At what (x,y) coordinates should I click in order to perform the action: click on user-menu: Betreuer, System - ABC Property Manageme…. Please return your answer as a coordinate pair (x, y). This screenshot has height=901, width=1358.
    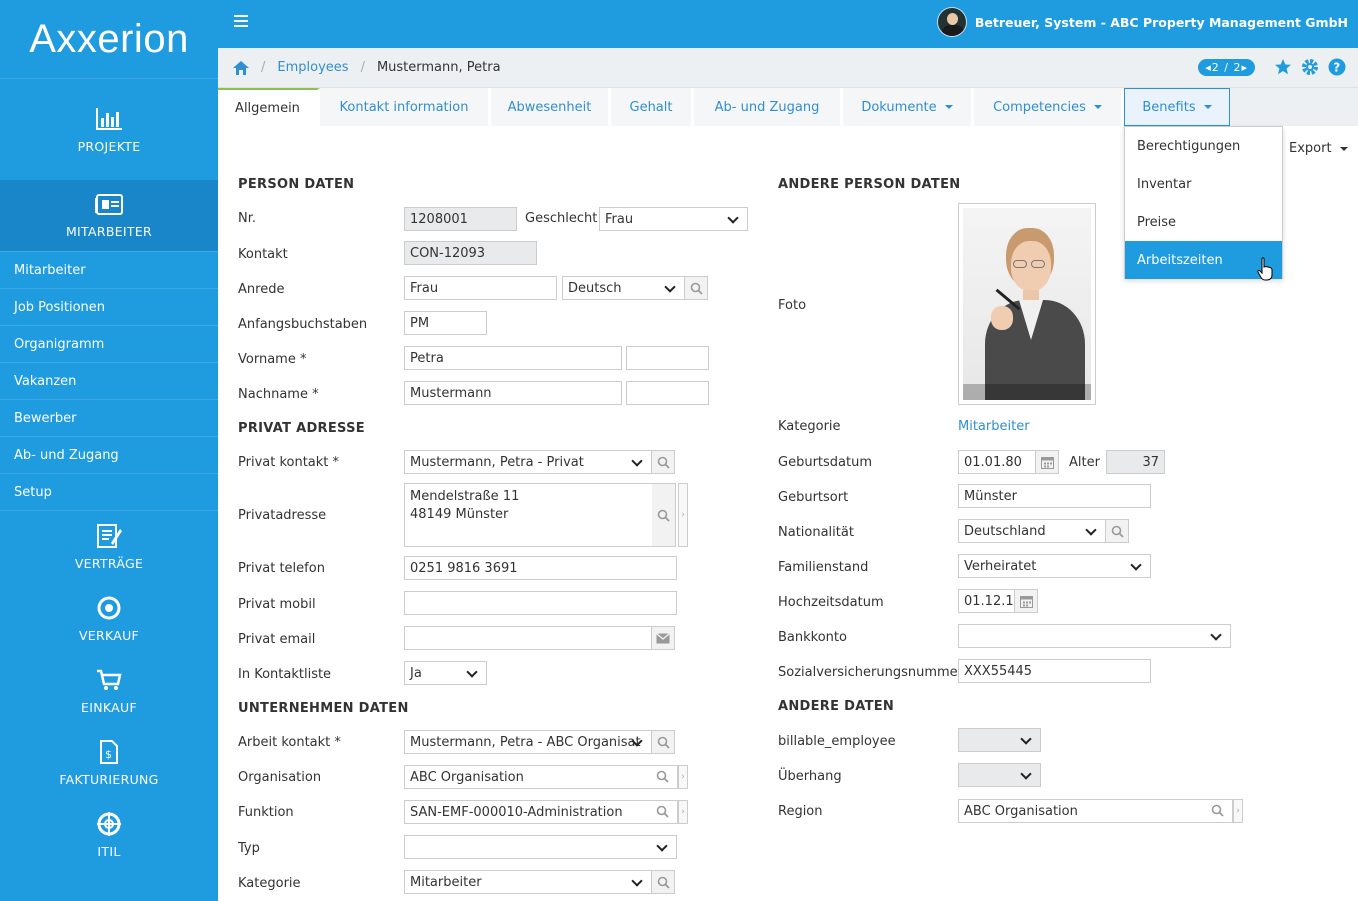
    Looking at the image, I should click on (1142, 22).